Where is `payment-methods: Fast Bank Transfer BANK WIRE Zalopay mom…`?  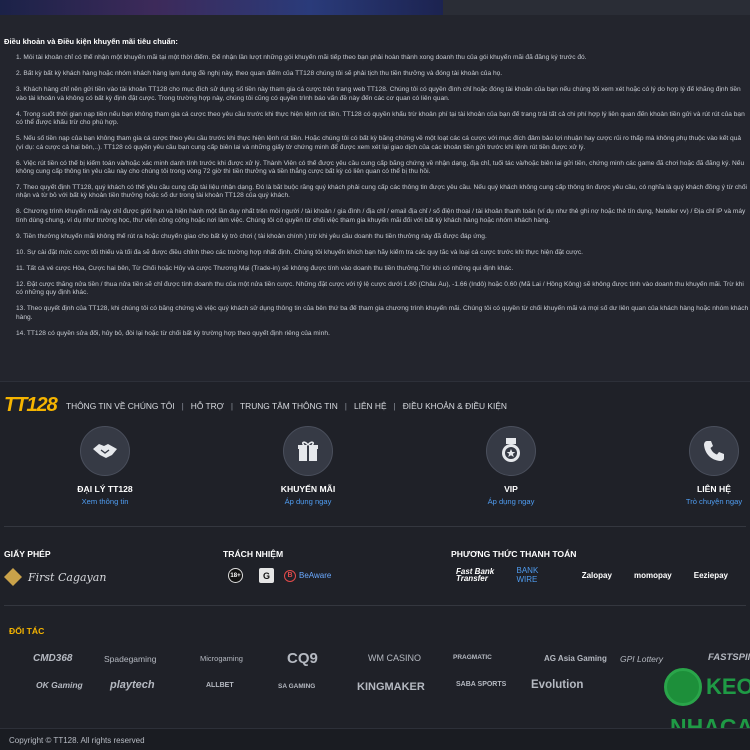
payment-methods: Fast Bank Transfer BANK WIRE Zalopay mom… is located at coordinates (603, 575).